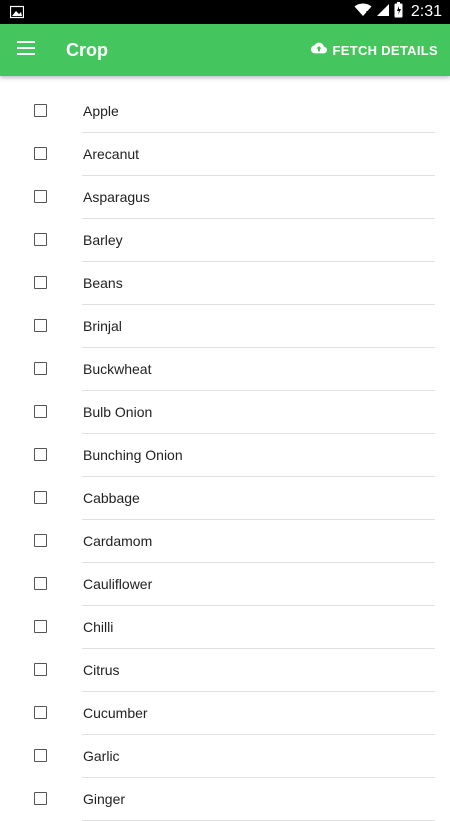 The width and height of the screenshot is (450, 821). I want to click on crop-label: Chilli, so click(98, 627).